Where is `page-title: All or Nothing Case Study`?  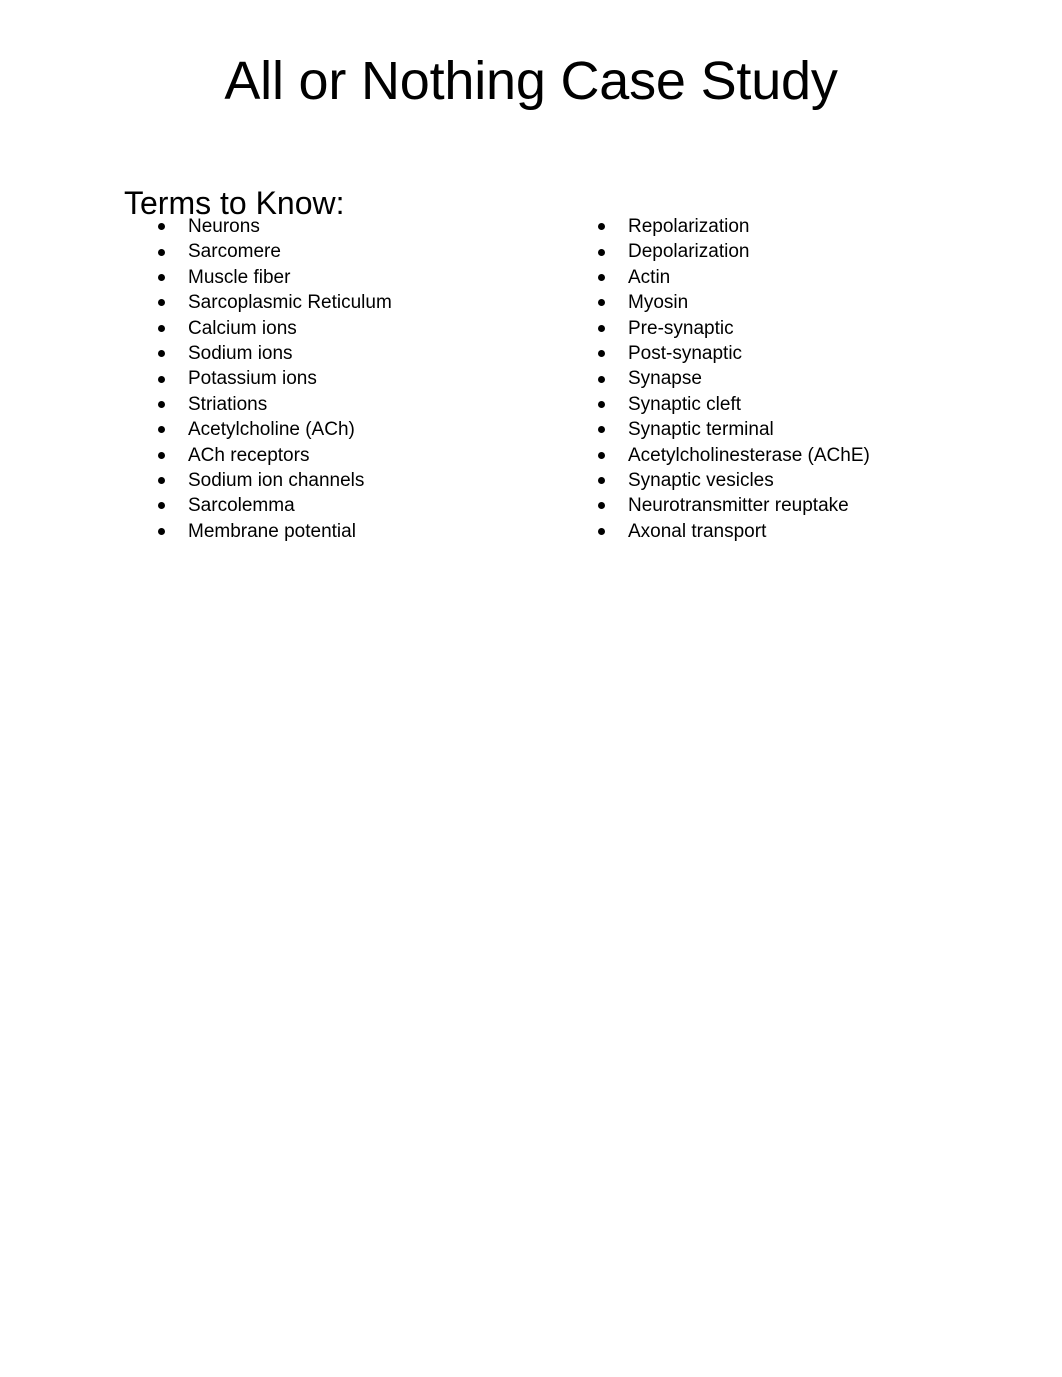 page-title: All or Nothing Case Study is located at coordinates (531, 81).